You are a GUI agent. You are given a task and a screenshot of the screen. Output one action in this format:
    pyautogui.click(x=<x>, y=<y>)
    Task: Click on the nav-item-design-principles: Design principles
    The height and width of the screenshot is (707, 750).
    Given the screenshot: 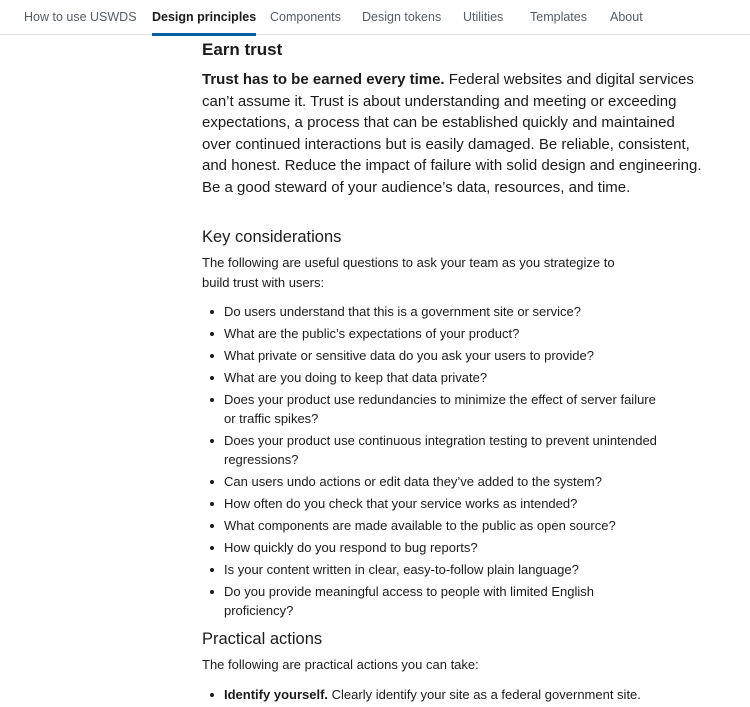 What is the action you would take?
    pyautogui.click(x=204, y=18)
    